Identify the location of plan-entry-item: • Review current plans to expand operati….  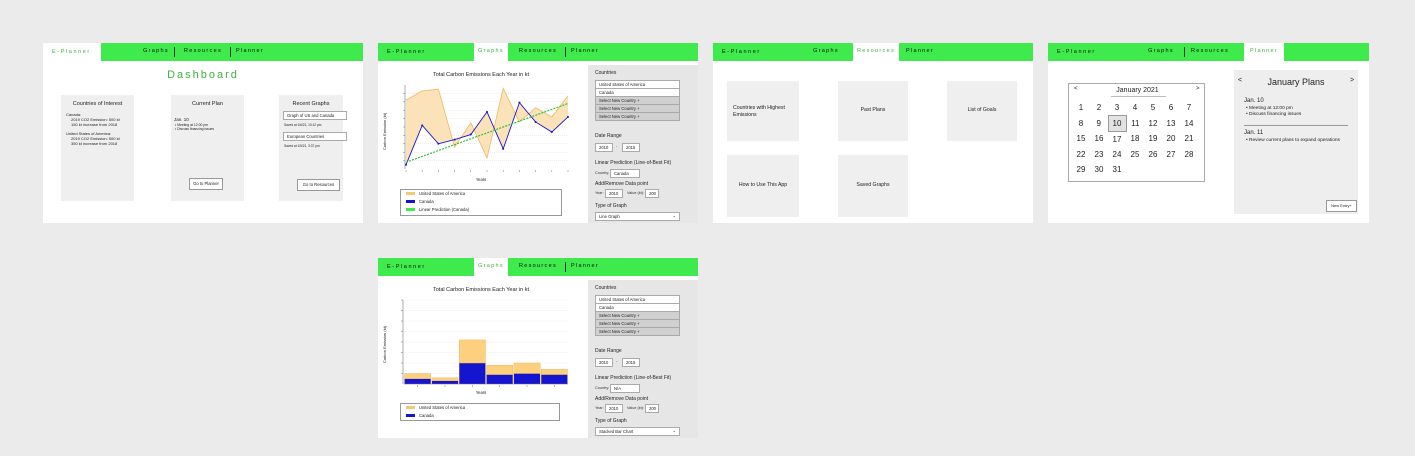
(1293, 140).